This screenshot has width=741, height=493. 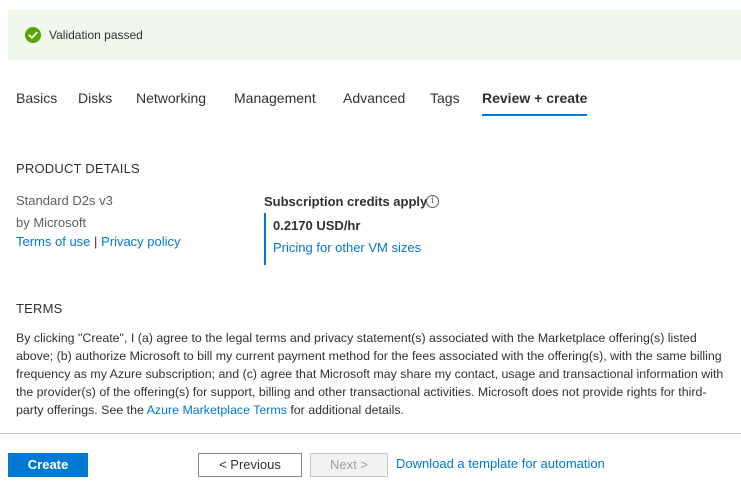 What do you see at coordinates (39, 308) in the screenshot?
I see `terms-heading: TERMS` at bounding box center [39, 308].